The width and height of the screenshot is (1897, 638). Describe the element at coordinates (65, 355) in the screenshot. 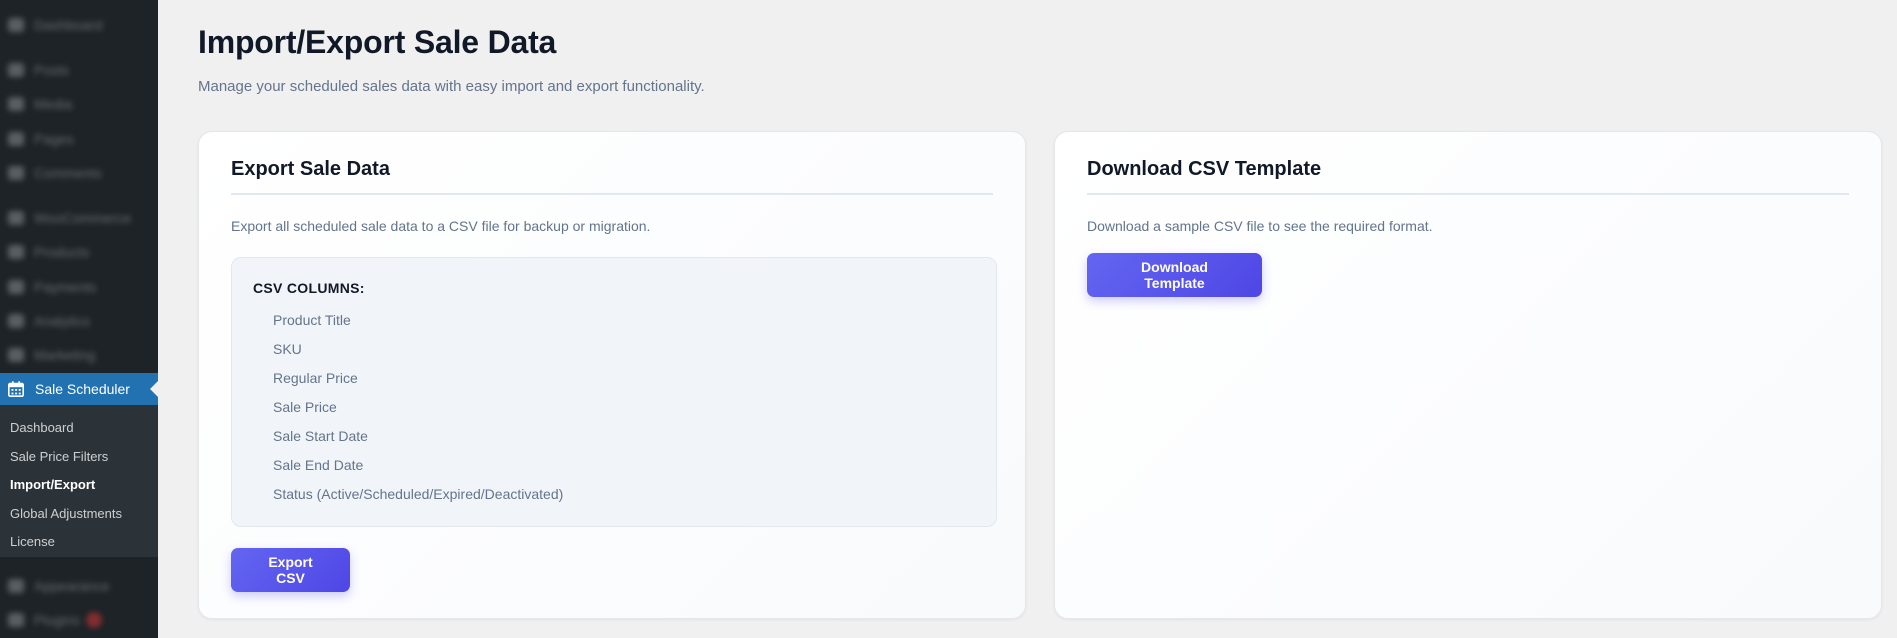

I see `sidebar-item-label: Marketing` at that location.